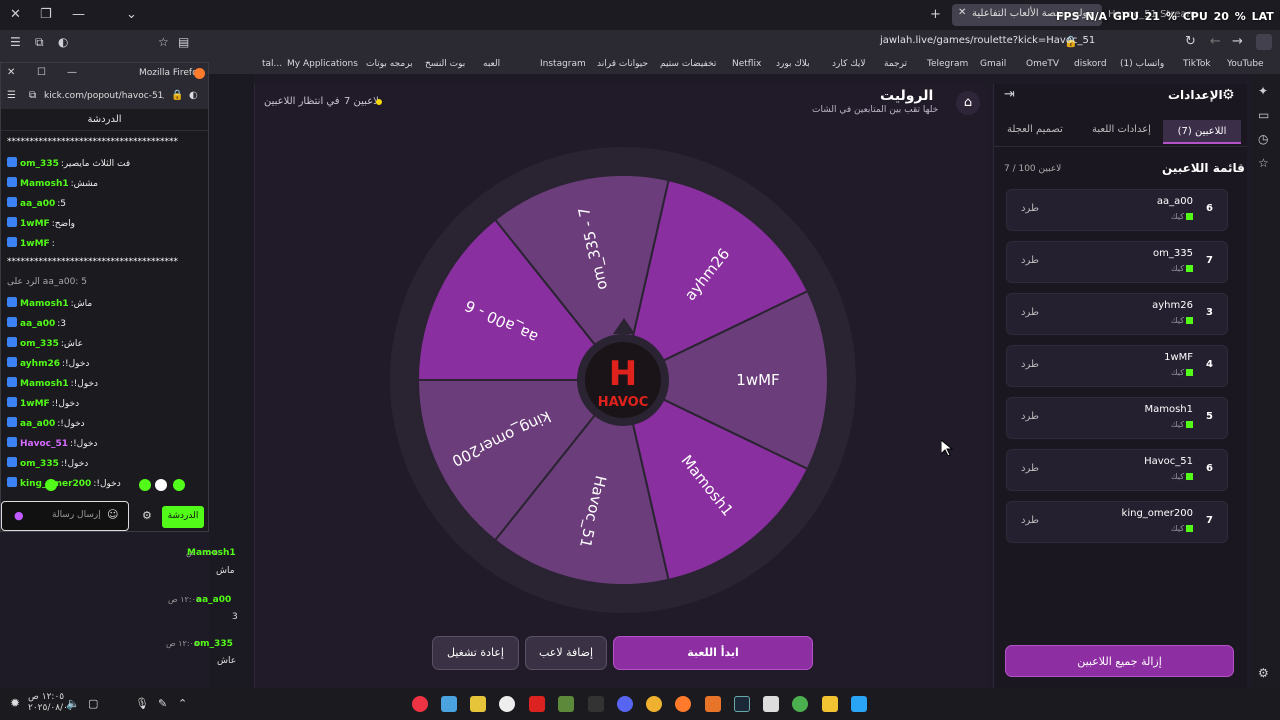  What do you see at coordinates (968, 103) in the screenshot?
I see `home-button: ⌂` at bounding box center [968, 103].